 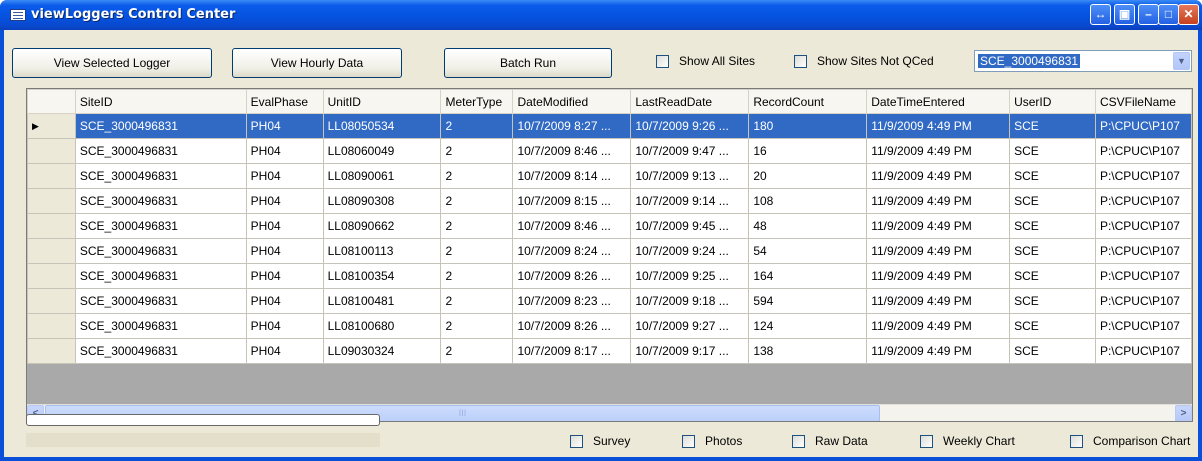 I want to click on table-cell: 54, so click(x=808, y=251).